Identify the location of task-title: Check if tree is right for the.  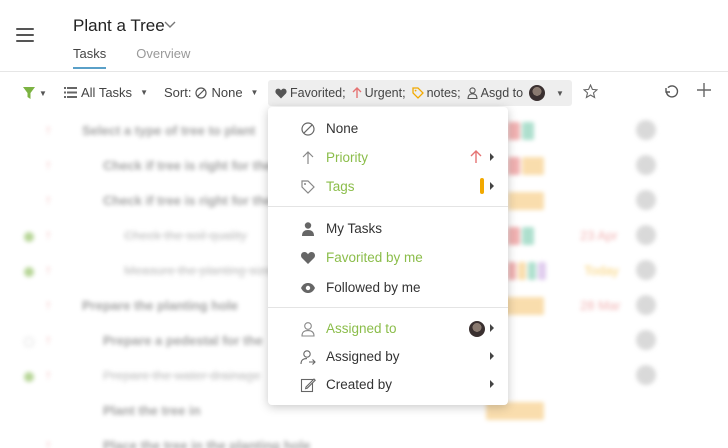
(188, 200).